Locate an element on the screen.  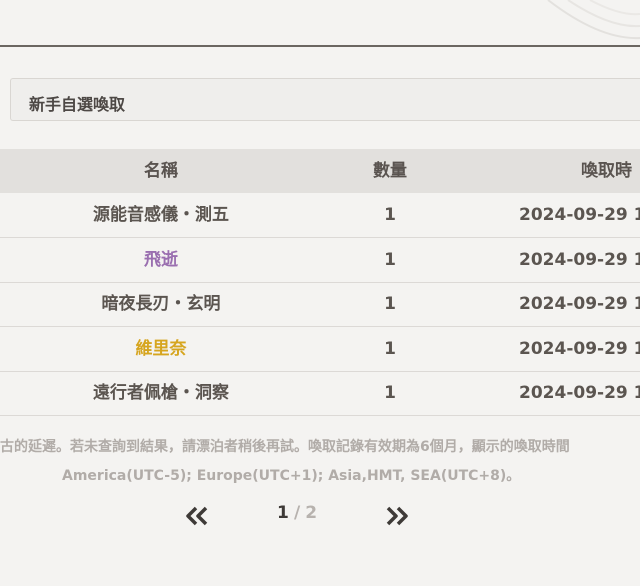
item-name: 飛逝 is located at coordinates (161, 260).